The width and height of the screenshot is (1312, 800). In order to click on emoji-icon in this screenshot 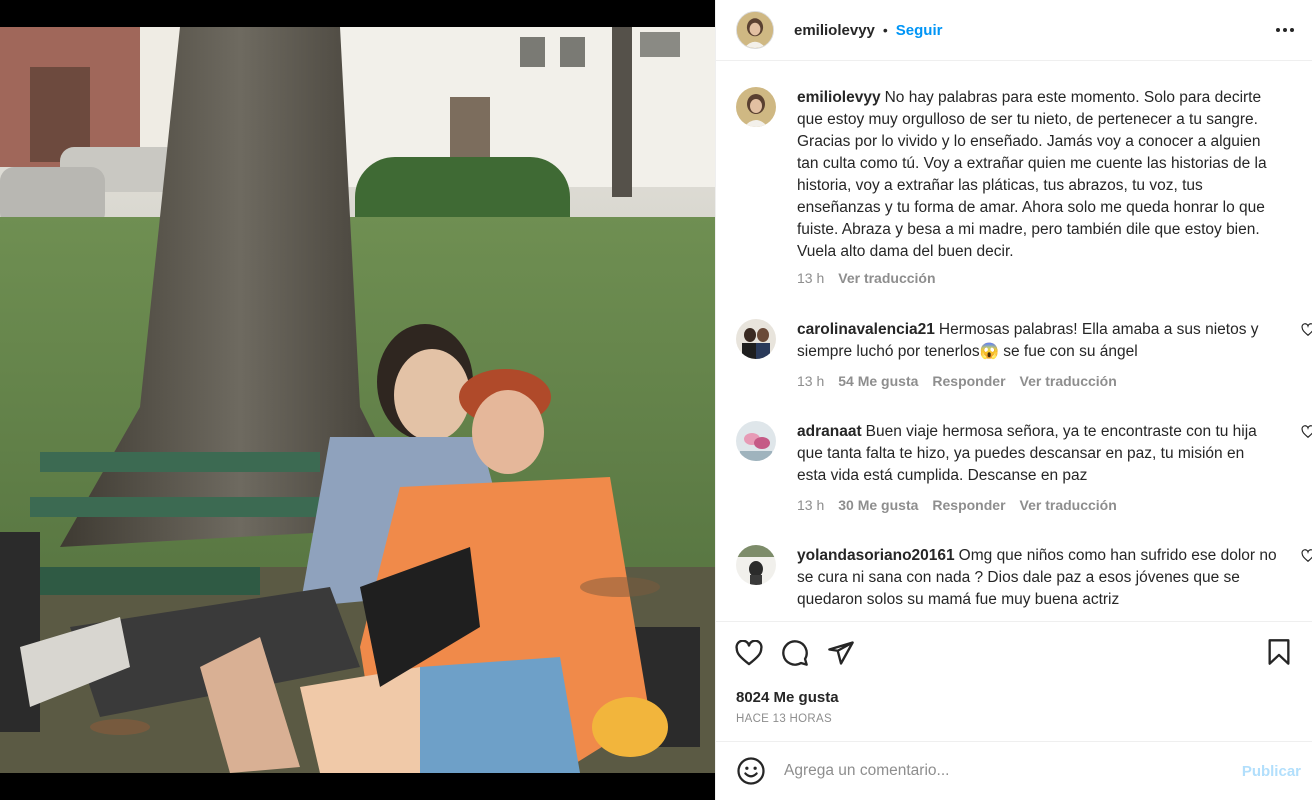, I will do `click(751, 771)`.